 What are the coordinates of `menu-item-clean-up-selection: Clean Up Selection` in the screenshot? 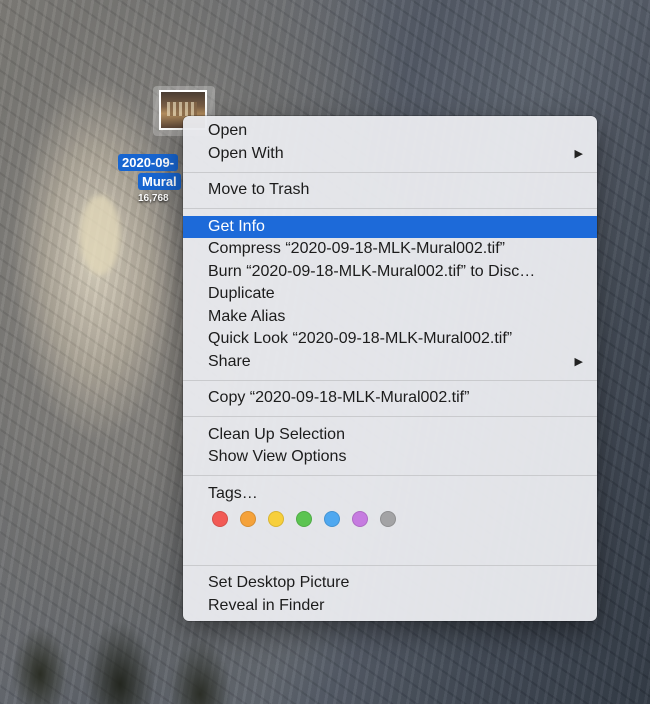 It's located at (390, 435).